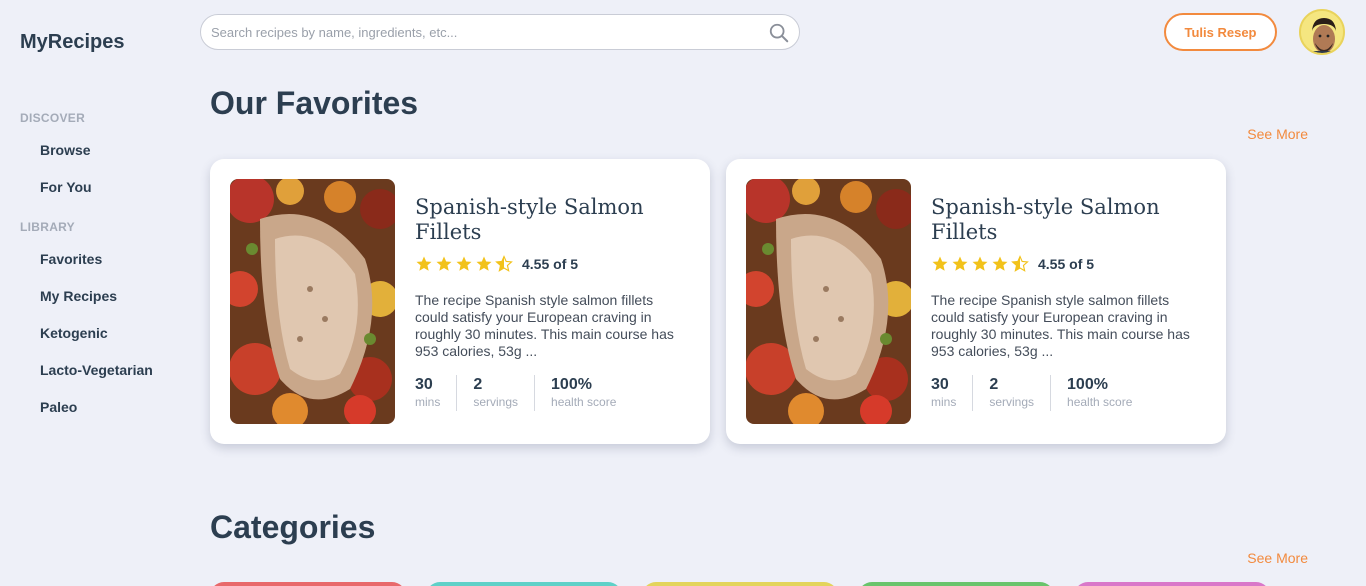 This screenshot has width=1366, height=586. Describe the element at coordinates (74, 333) in the screenshot. I see `nav-item-ketogenic: Ketogenic` at that location.